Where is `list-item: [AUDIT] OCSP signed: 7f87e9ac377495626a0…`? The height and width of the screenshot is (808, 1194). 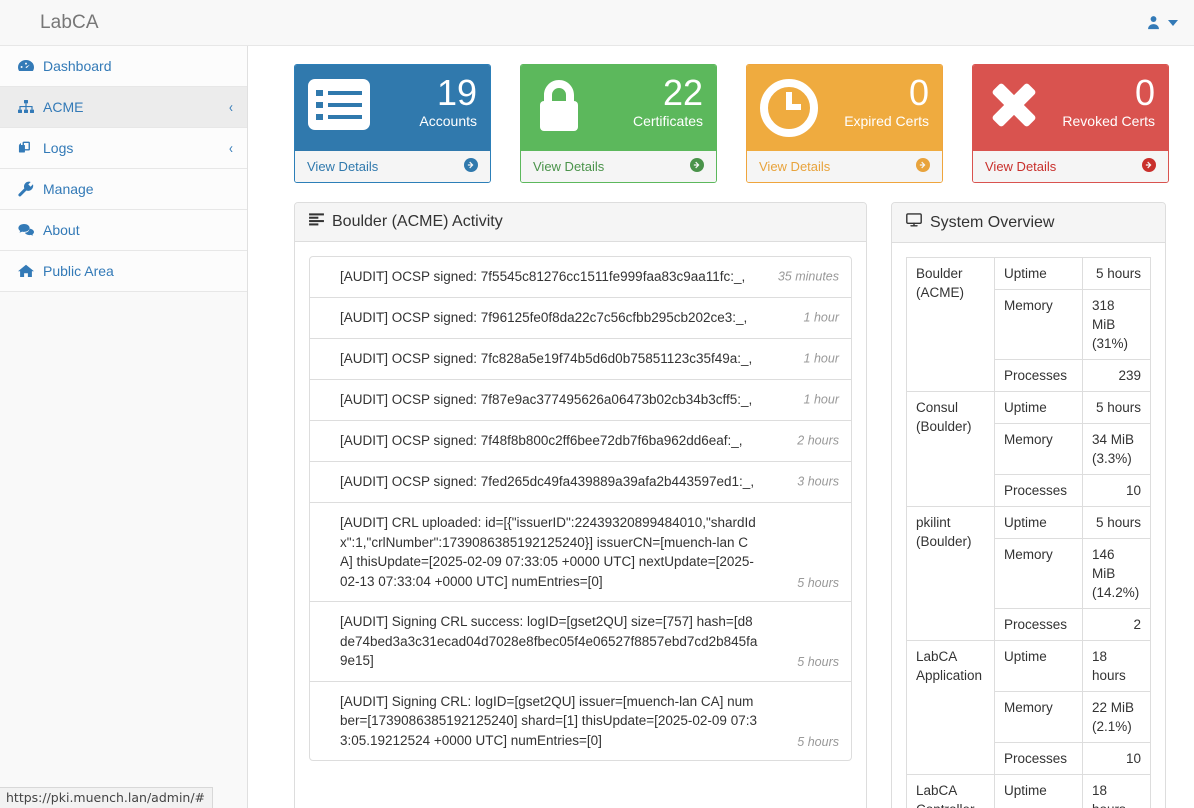
list-item: [AUDIT] OCSP signed: 7f87e9ac377495626a0… is located at coordinates (580, 400).